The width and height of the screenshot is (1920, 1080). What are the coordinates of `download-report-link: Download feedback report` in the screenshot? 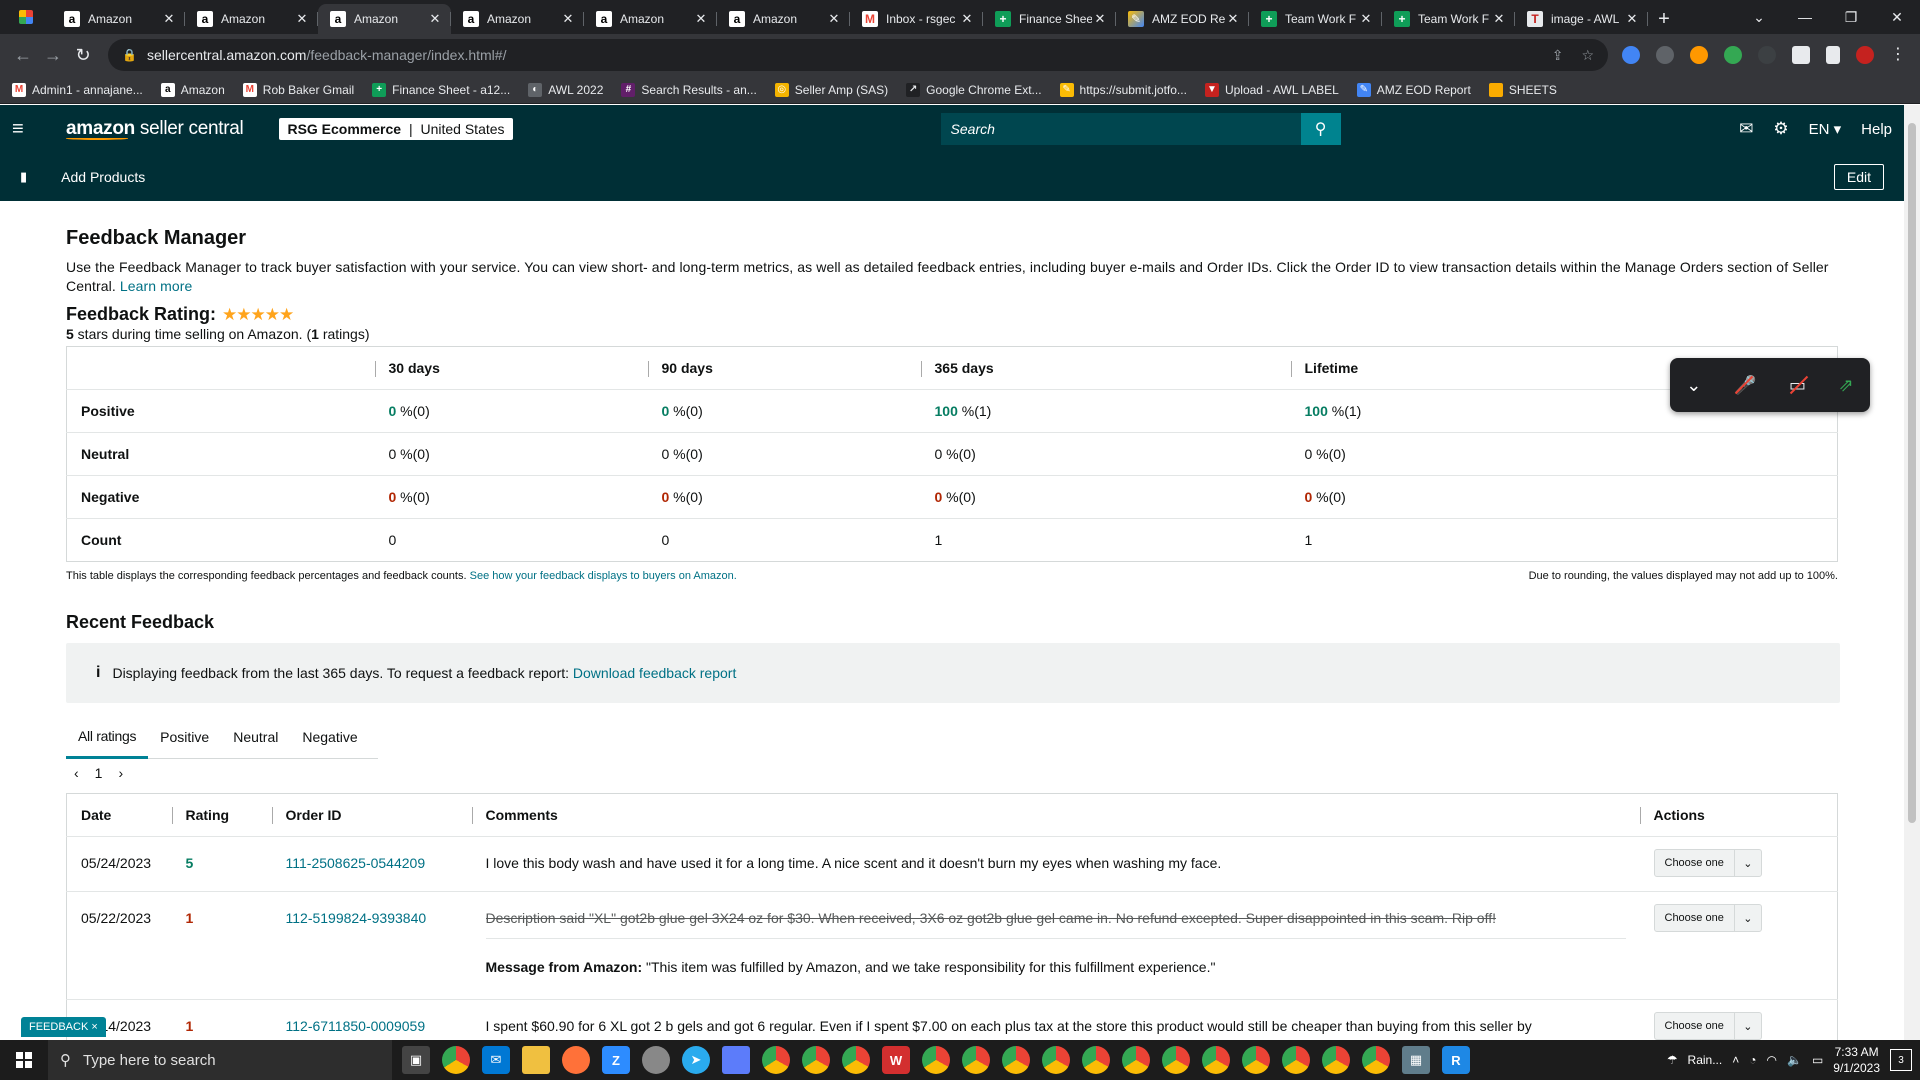 It's located at (654, 673).